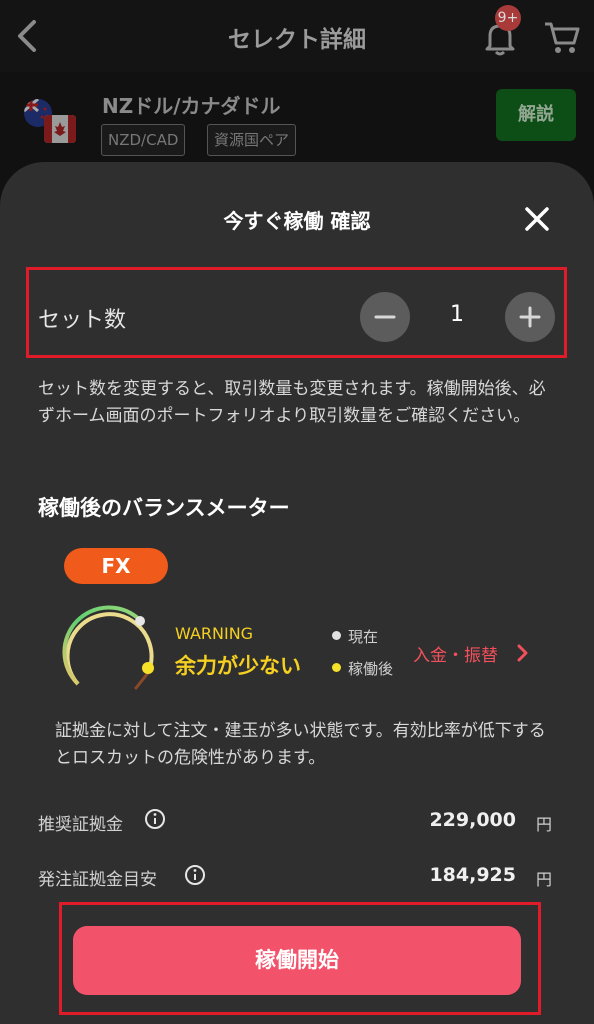  What do you see at coordinates (82, 320) in the screenshot?
I see `set-count-label: セット数` at bounding box center [82, 320].